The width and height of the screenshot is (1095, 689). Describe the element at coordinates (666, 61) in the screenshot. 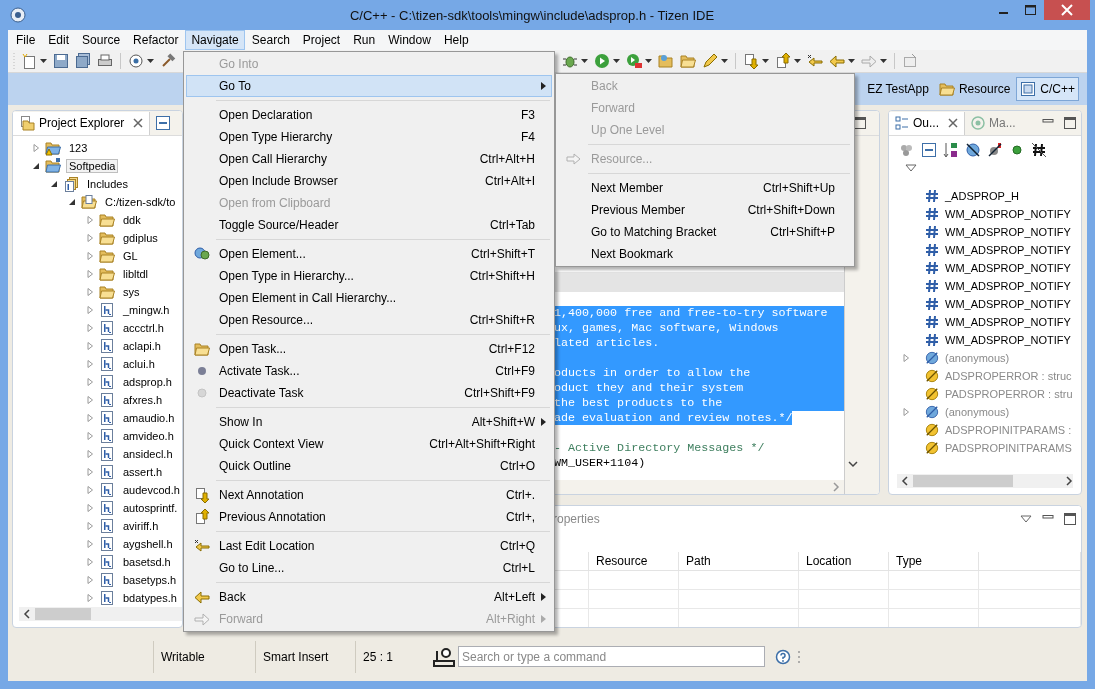

I see `open-folder-icon` at that location.